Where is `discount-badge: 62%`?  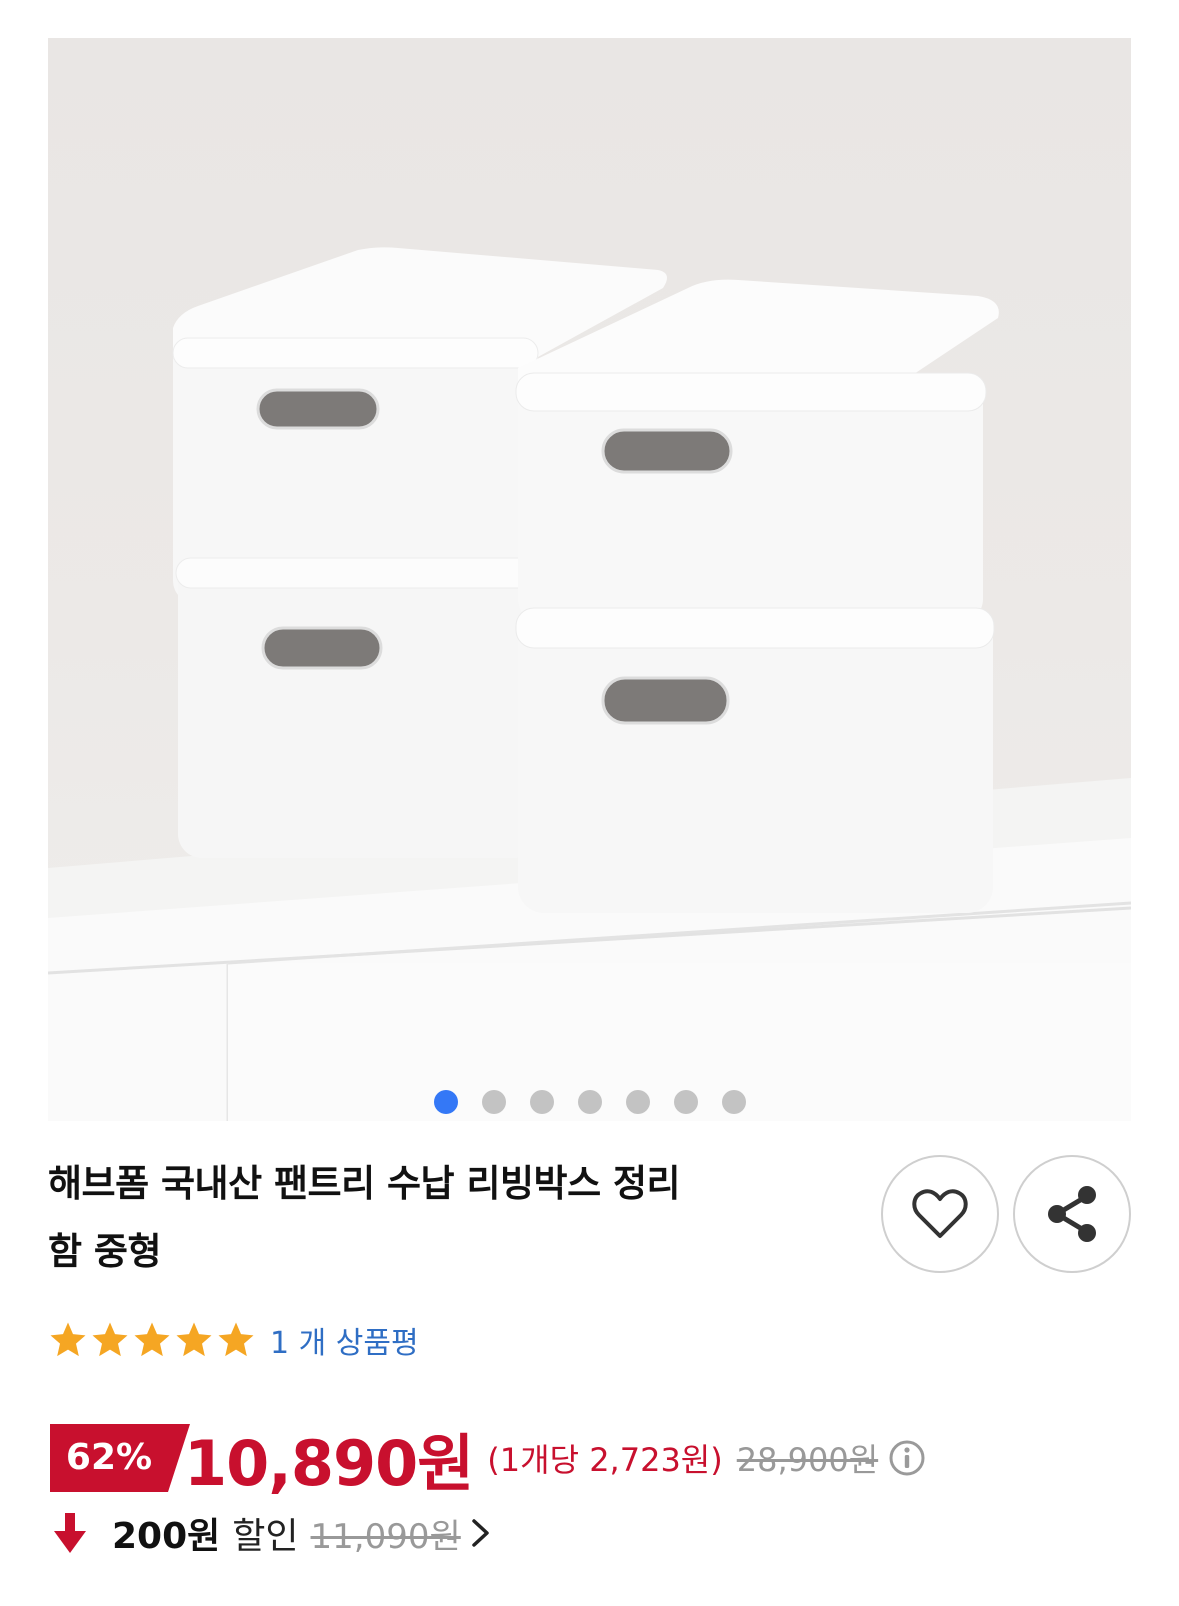
discount-badge: 62% is located at coordinates (120, 1458).